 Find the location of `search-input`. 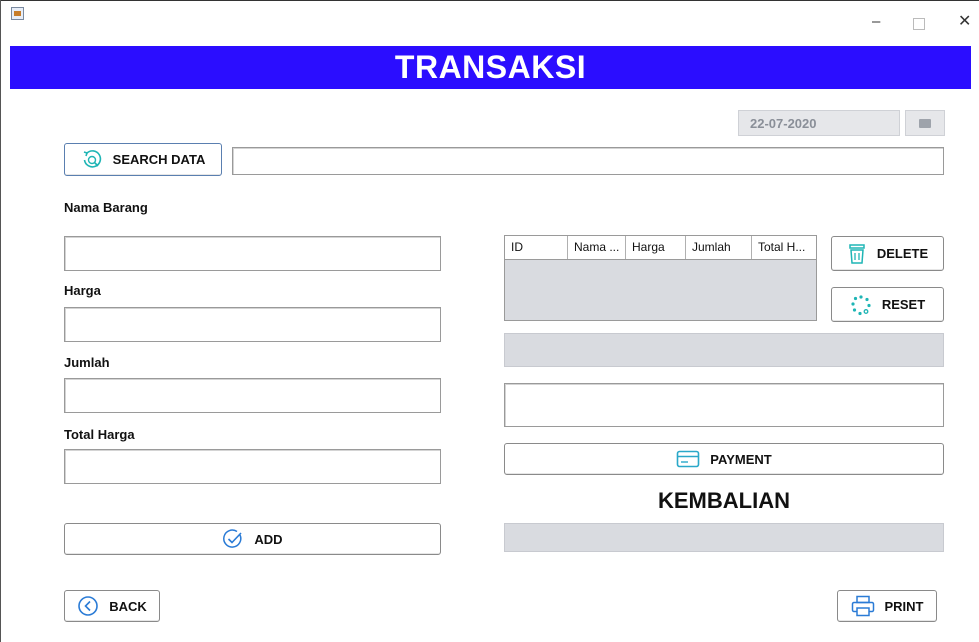

search-input is located at coordinates (588, 161).